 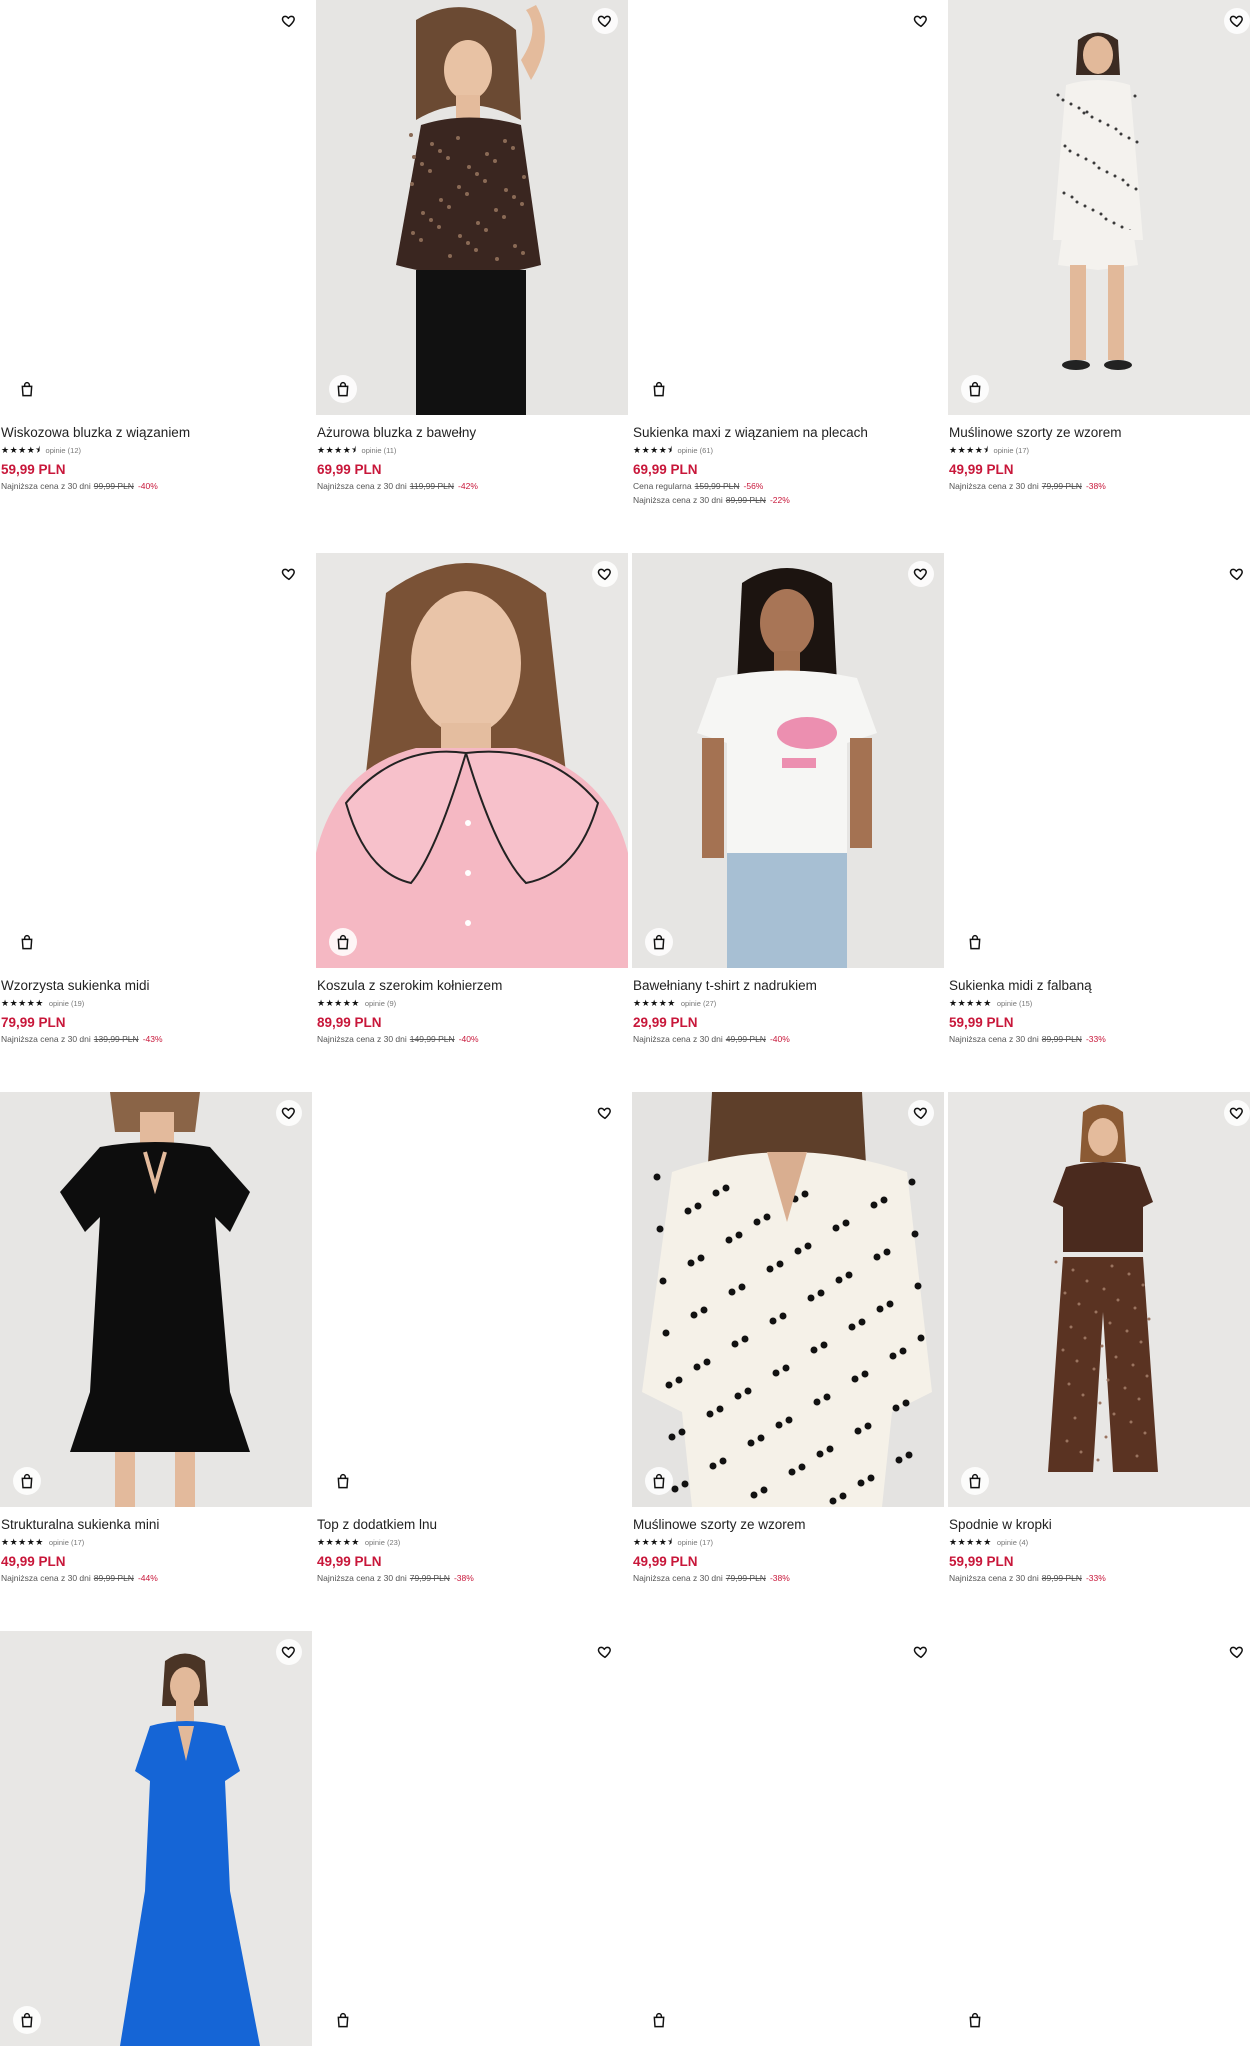 I want to click on product-name-link: Sukienka midi z falbaną, so click(x=1099, y=986).